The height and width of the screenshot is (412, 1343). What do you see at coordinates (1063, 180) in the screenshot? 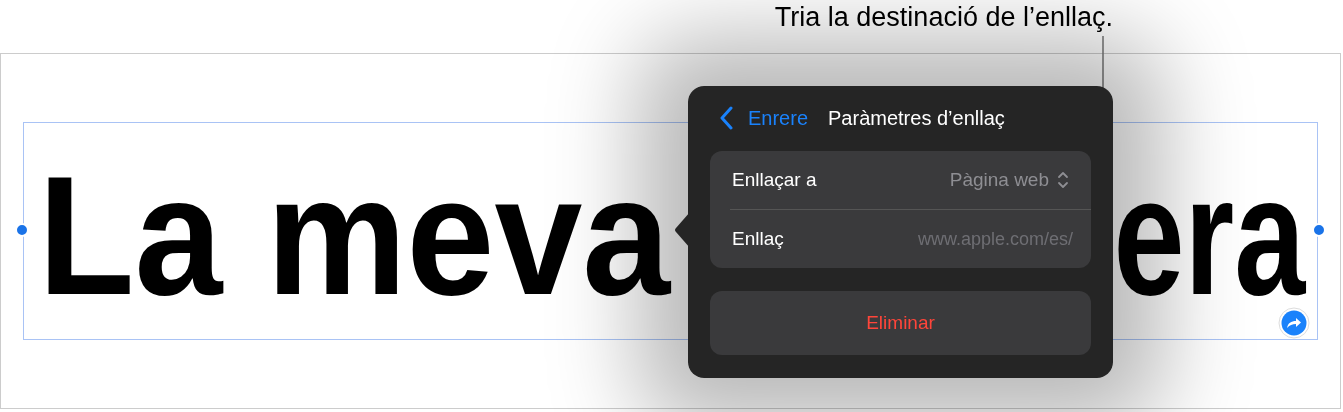
I see `up-down-chevron-icon` at bounding box center [1063, 180].